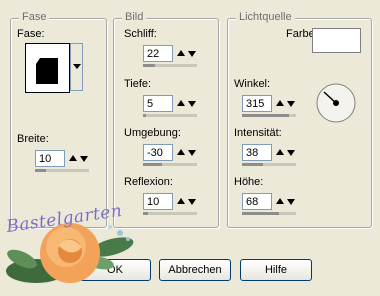  I want to click on fase-group-title: Fase, so click(34, 17).